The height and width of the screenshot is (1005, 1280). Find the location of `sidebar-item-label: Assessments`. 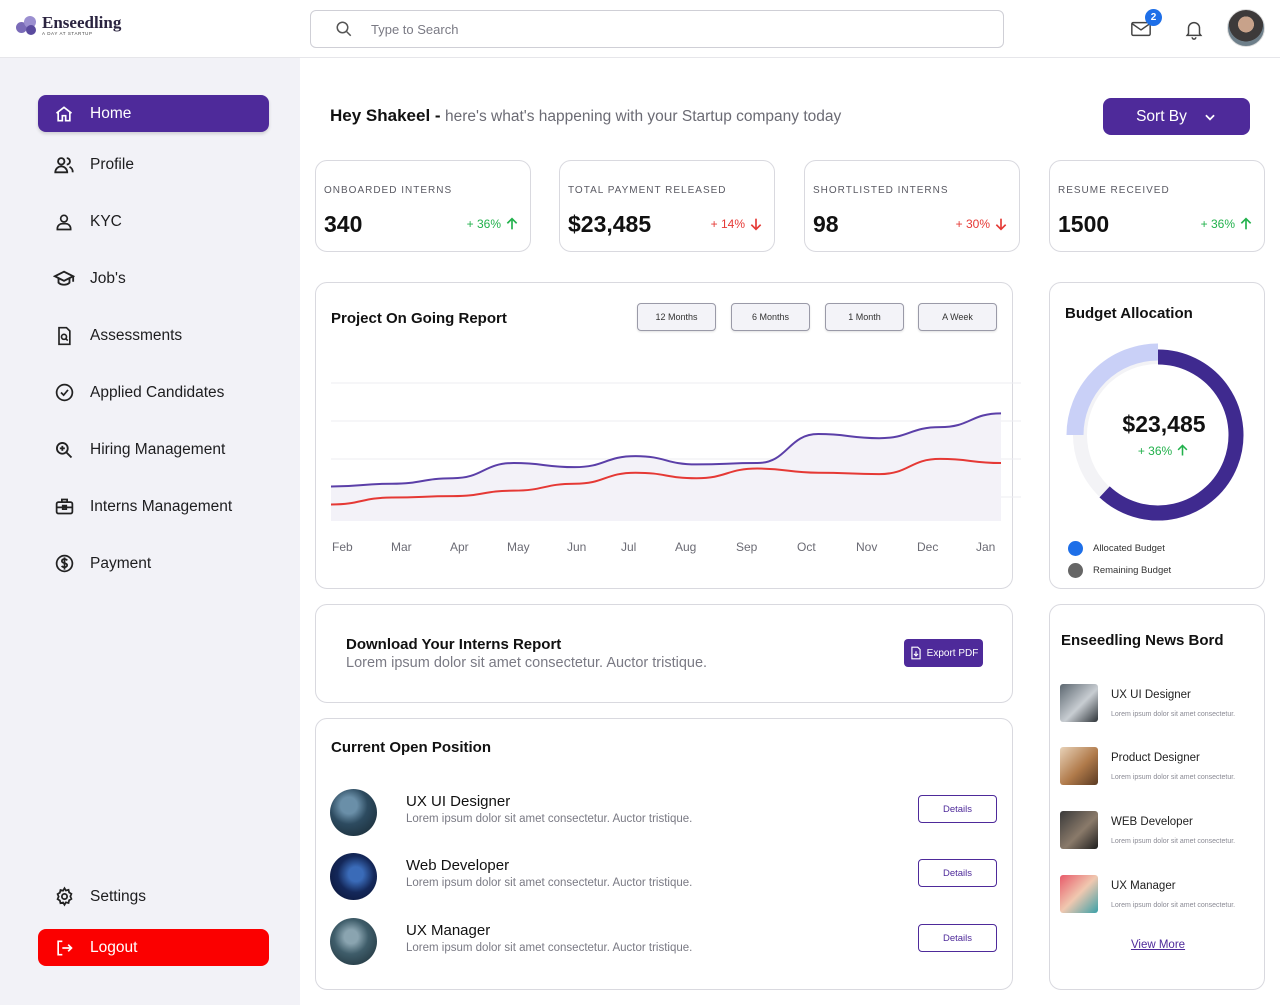

sidebar-item-label: Assessments is located at coordinates (136, 335).